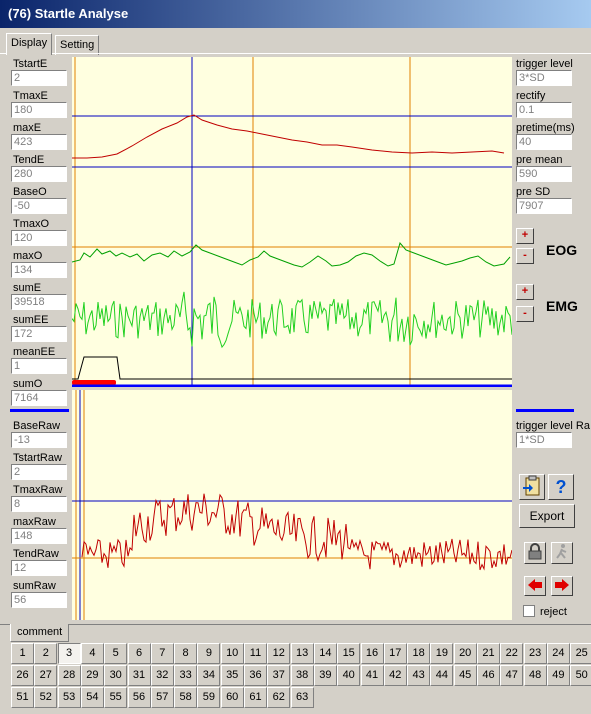 The height and width of the screenshot is (714, 591). Describe the element at coordinates (209, 675) in the screenshot. I see `trial-button: 34` at that location.